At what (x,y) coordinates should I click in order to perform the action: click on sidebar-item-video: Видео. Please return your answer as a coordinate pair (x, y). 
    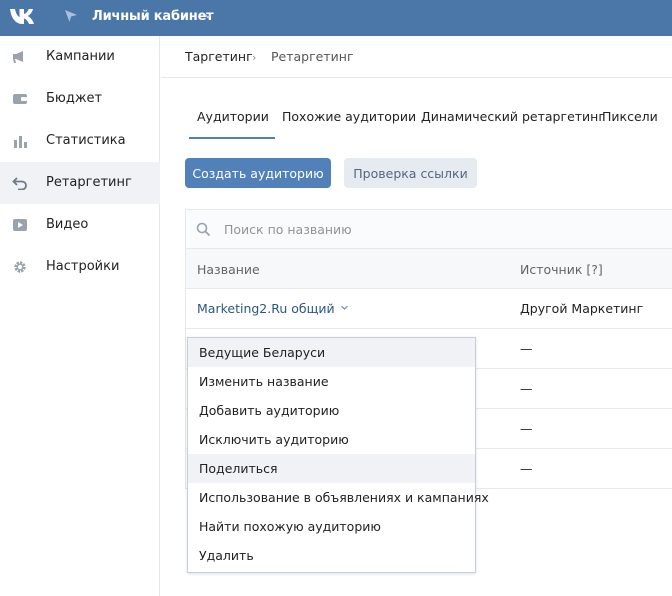
    Looking at the image, I should click on (80, 225).